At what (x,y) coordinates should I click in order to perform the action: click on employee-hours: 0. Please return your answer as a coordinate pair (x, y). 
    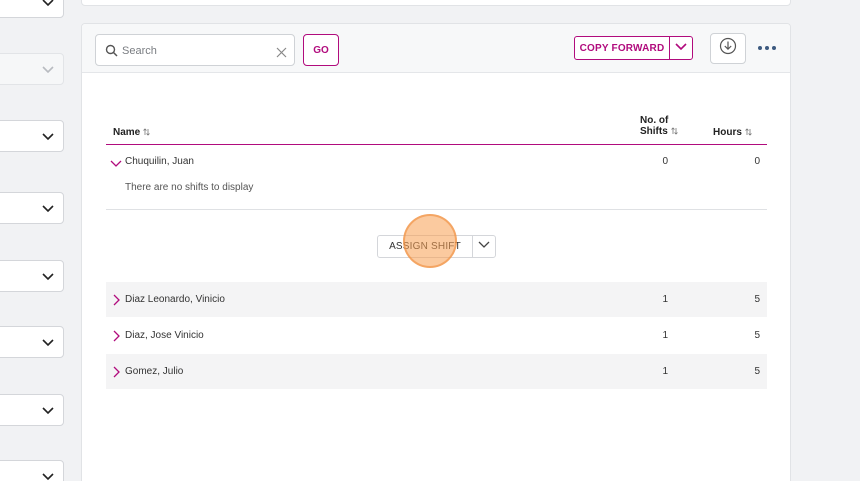
    Looking at the image, I should click on (757, 161).